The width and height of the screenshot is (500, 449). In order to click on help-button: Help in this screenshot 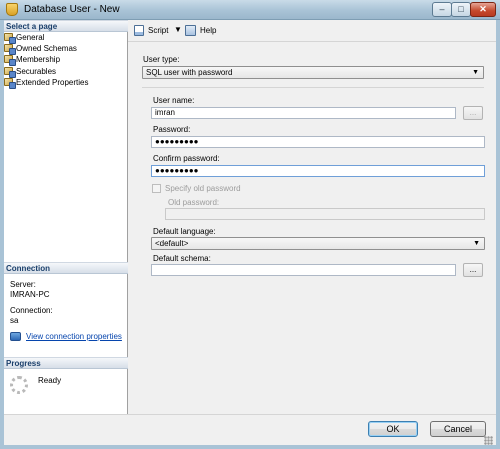, I will do `click(208, 30)`.